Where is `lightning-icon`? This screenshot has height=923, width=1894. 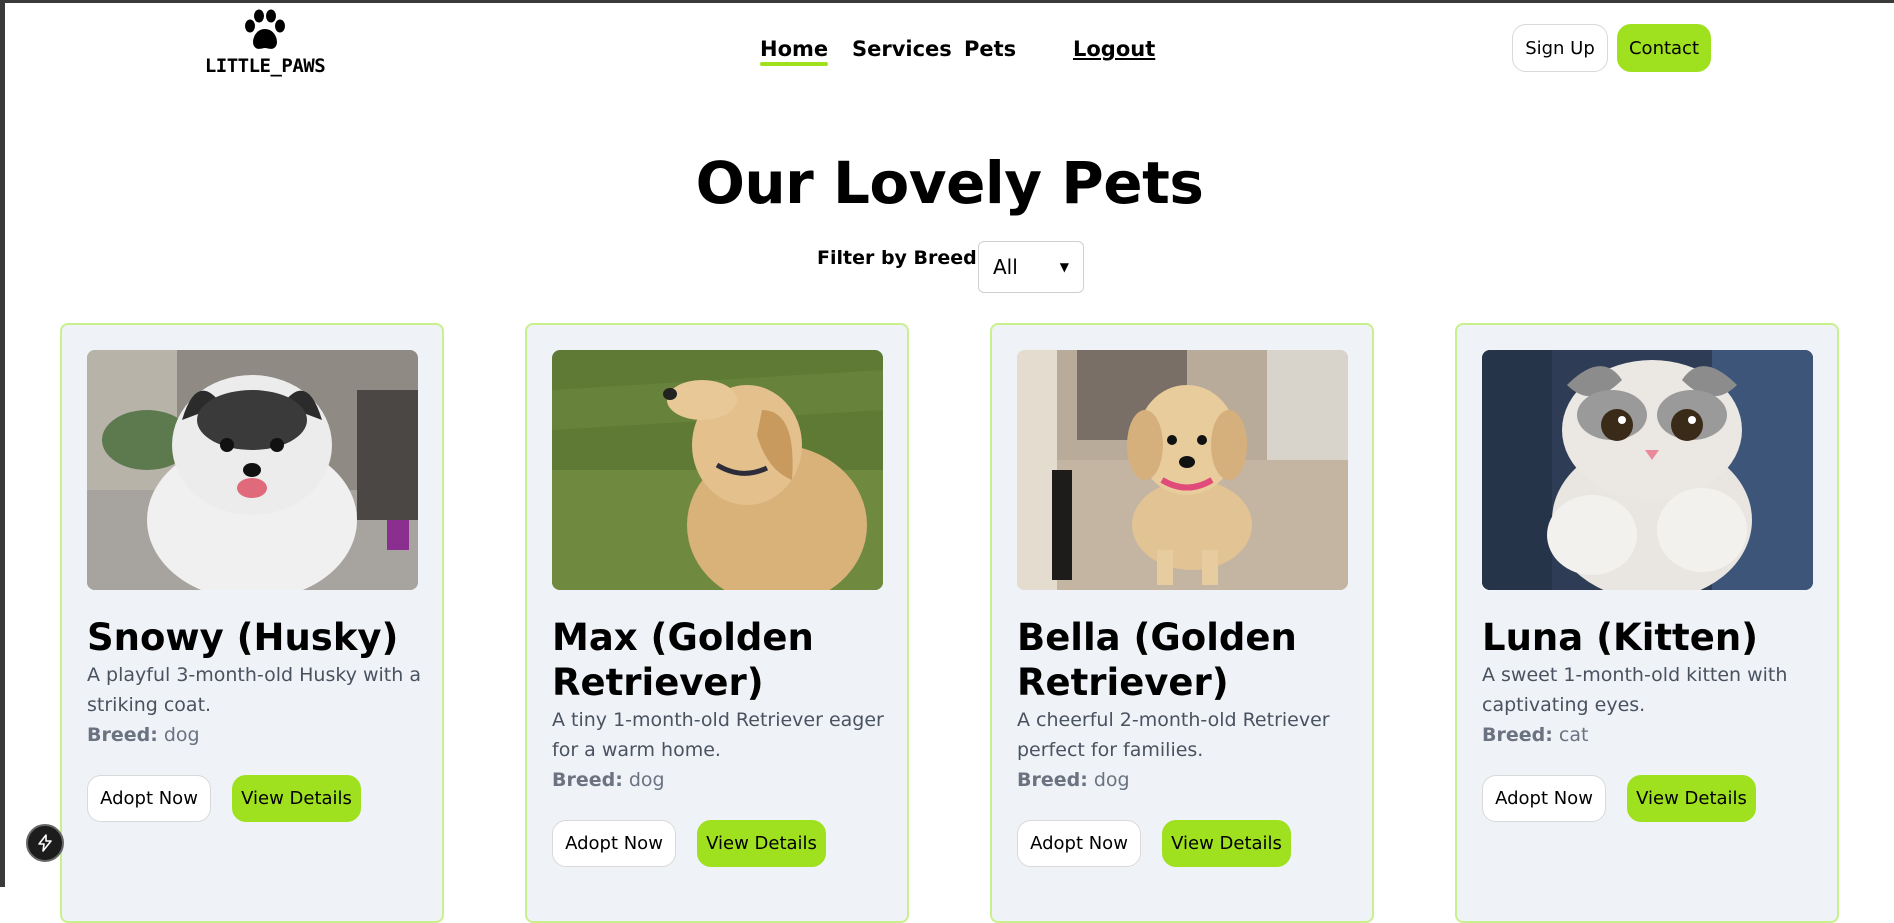
lightning-icon is located at coordinates (45, 843).